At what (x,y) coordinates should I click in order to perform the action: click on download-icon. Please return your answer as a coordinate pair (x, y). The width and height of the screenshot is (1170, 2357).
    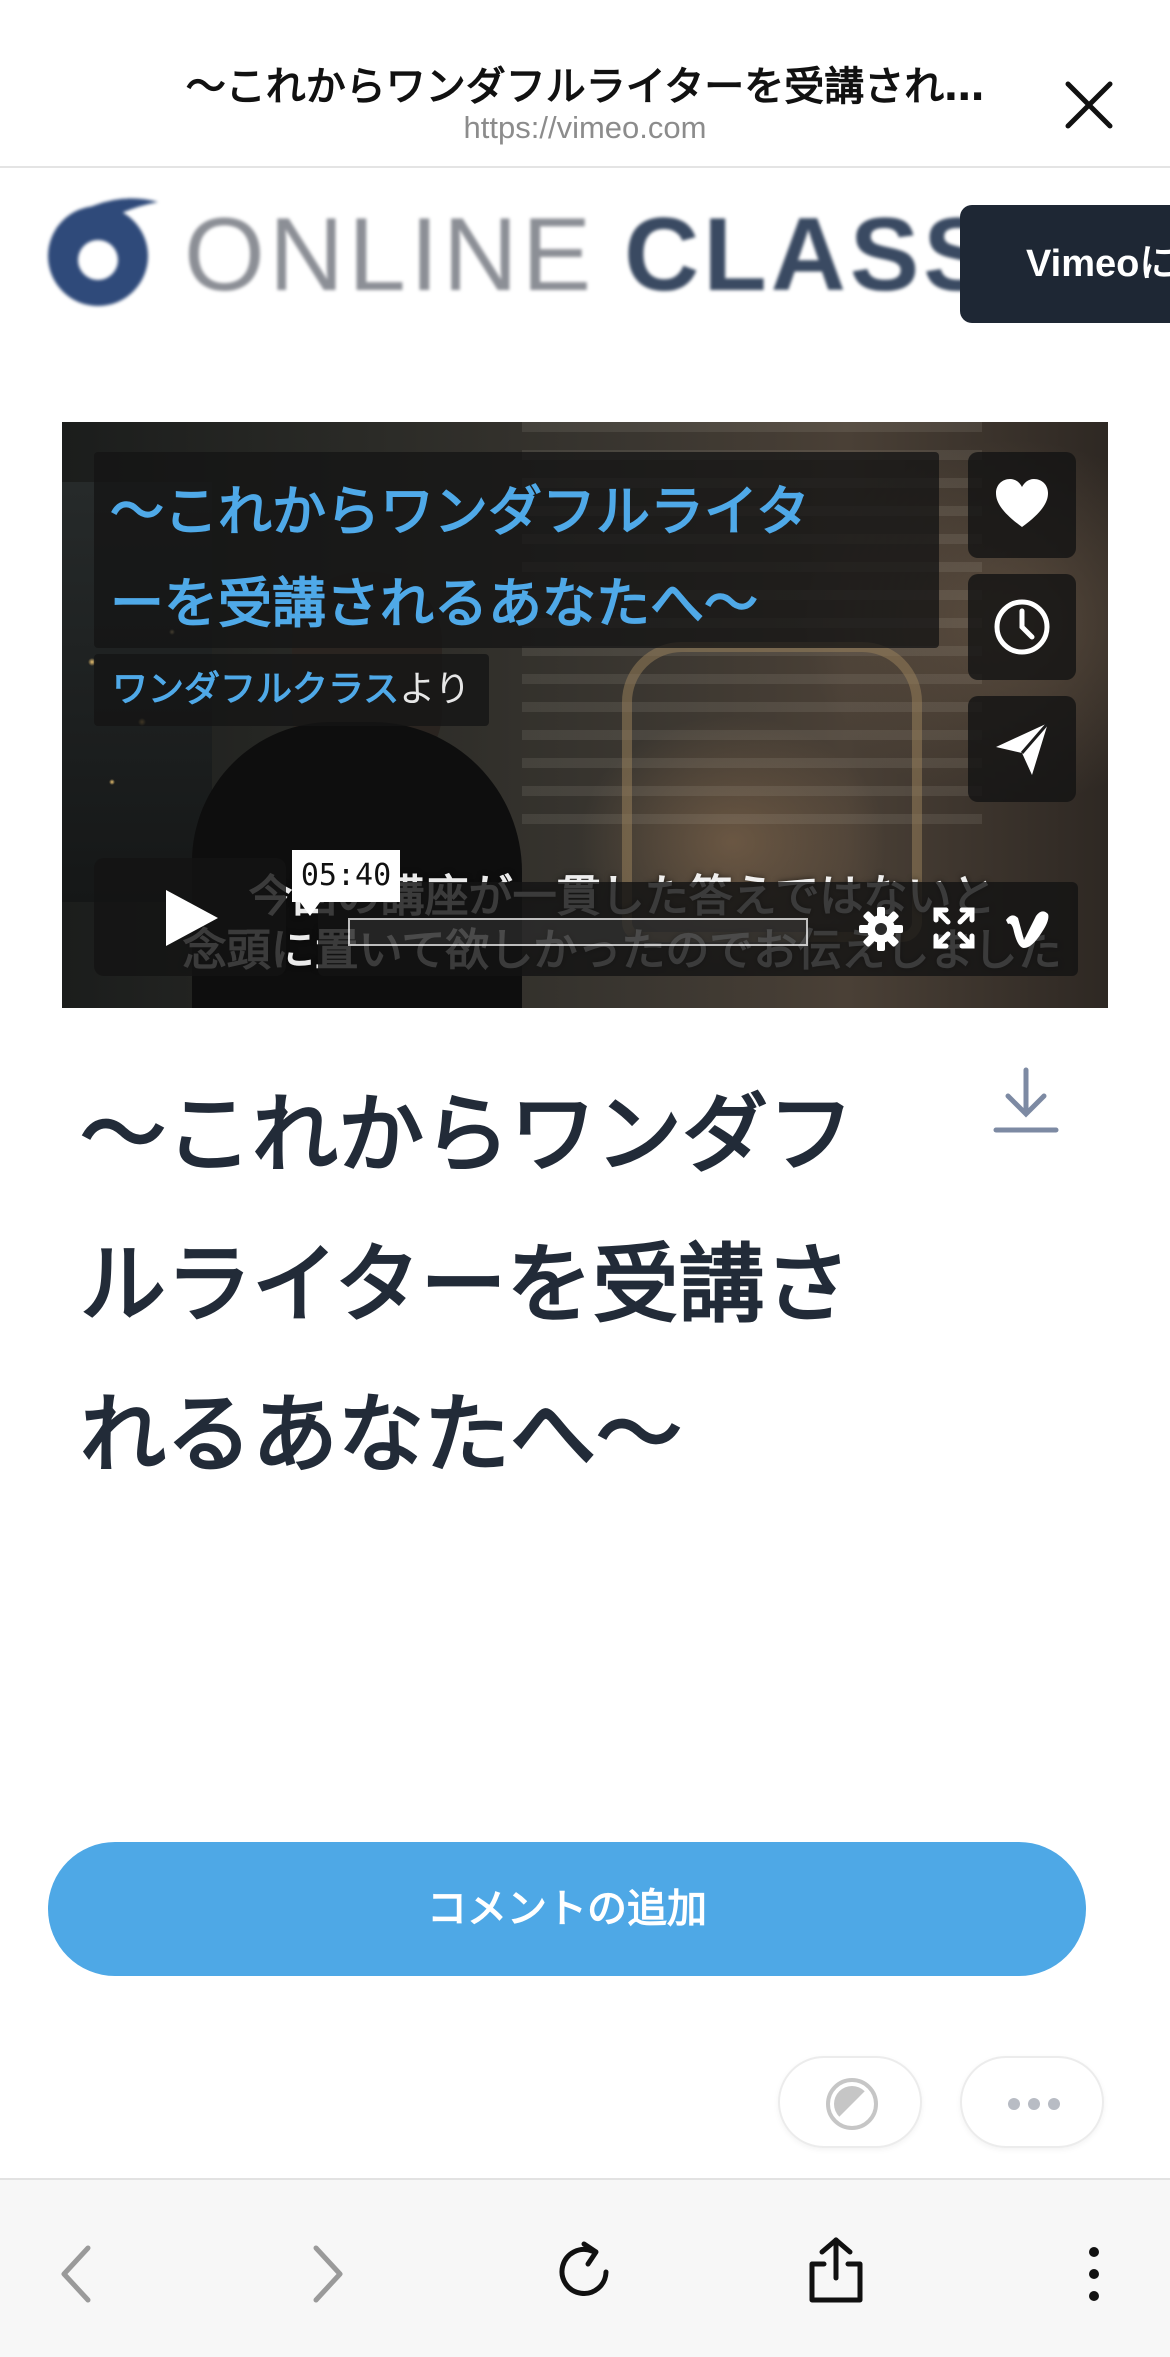
    Looking at the image, I should click on (1026, 1100).